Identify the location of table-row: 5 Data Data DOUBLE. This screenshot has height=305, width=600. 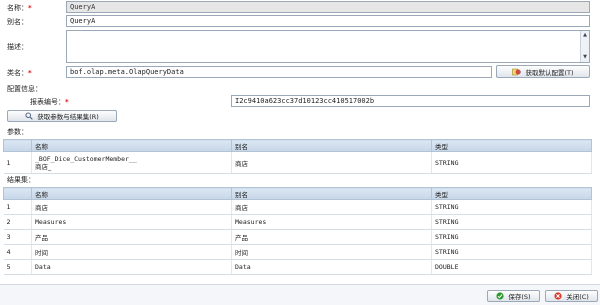
(297, 267).